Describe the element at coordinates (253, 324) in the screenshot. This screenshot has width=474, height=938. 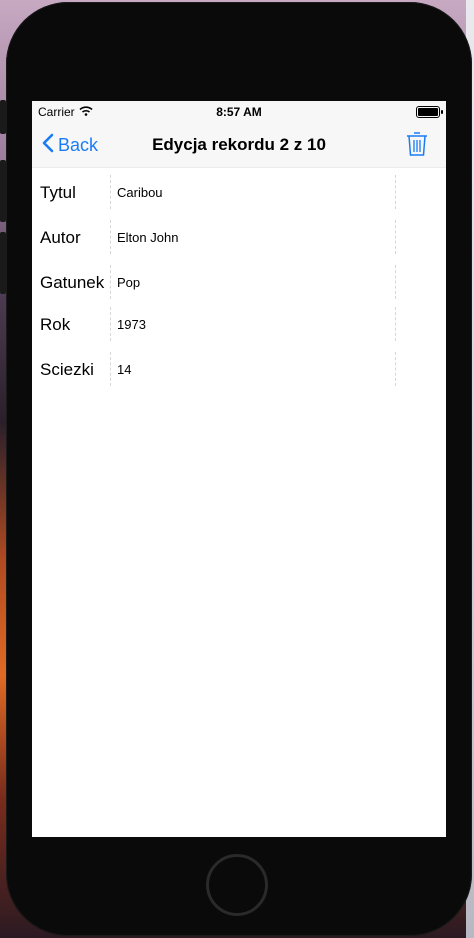
I see `rok-input: 1973` at that location.